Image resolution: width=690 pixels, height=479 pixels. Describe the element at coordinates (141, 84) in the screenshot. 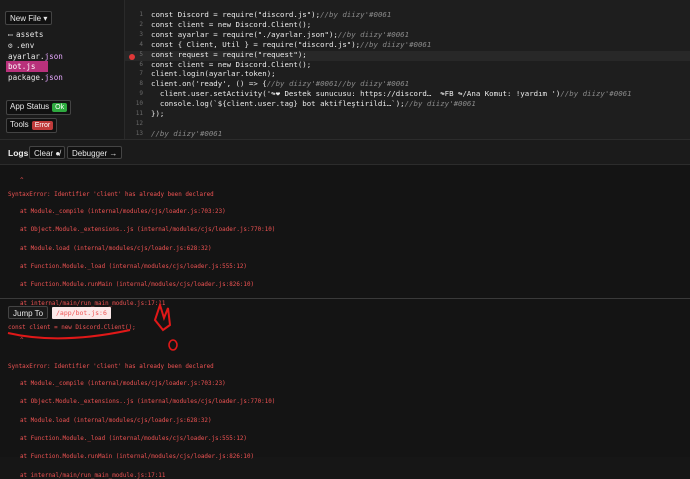

I see `line-number: 8` at that location.